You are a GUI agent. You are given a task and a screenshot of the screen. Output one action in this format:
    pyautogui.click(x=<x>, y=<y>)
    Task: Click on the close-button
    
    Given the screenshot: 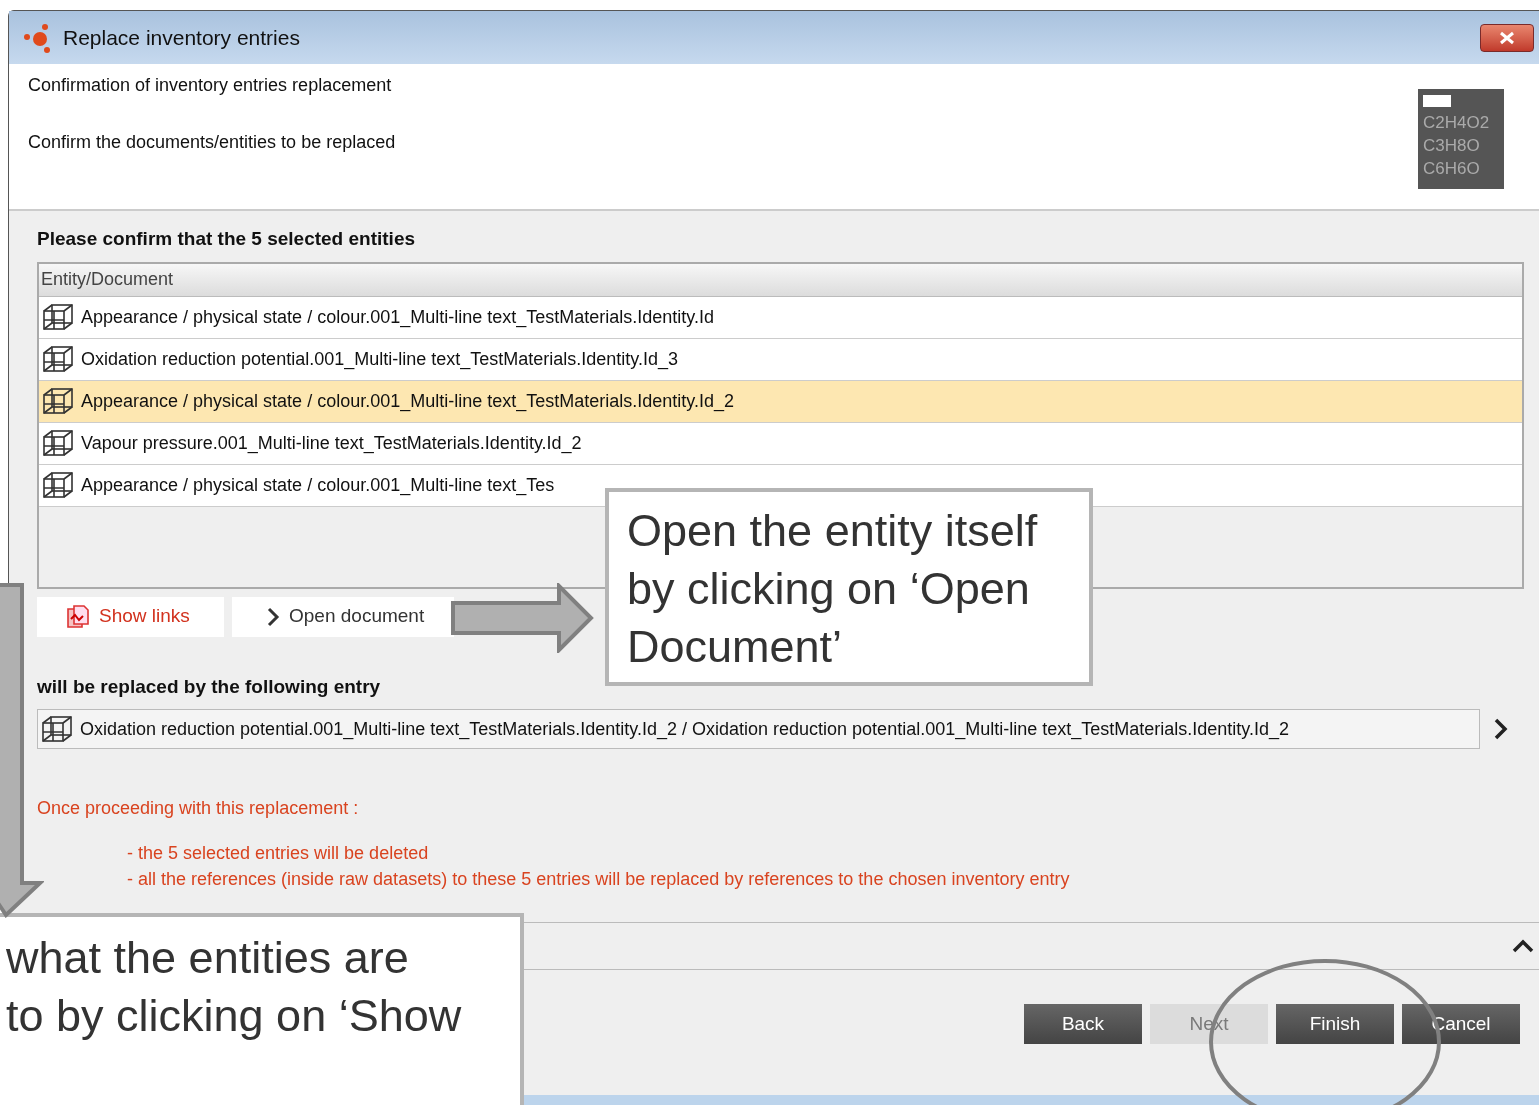 What is the action you would take?
    pyautogui.click(x=1507, y=37)
    